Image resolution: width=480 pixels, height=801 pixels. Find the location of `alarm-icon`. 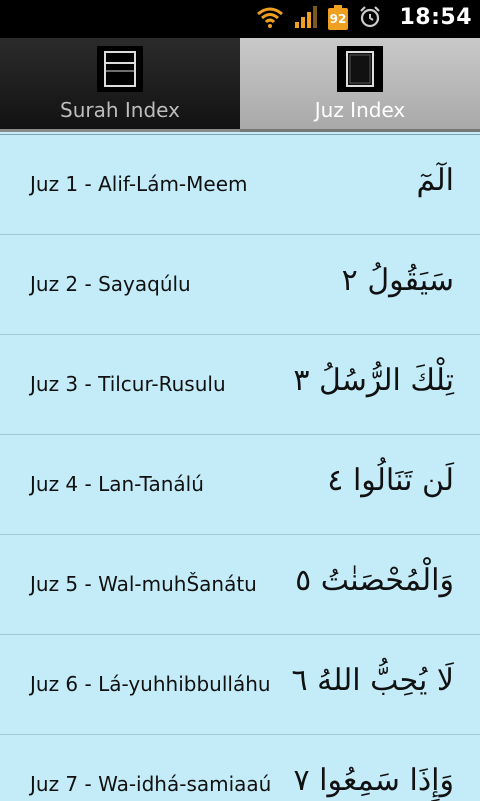

alarm-icon is located at coordinates (370, 19).